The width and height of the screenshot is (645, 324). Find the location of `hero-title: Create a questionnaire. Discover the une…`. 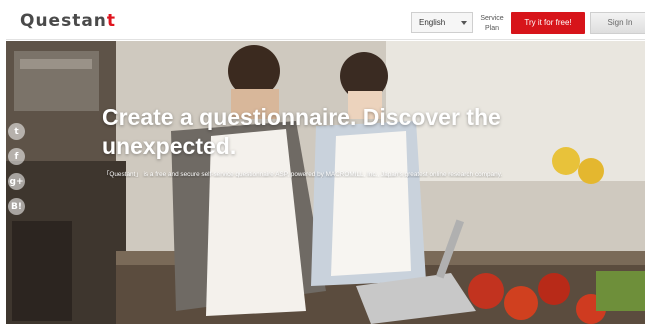

hero-title: Create a questionnaire. Discover the une… is located at coordinates (301, 131).